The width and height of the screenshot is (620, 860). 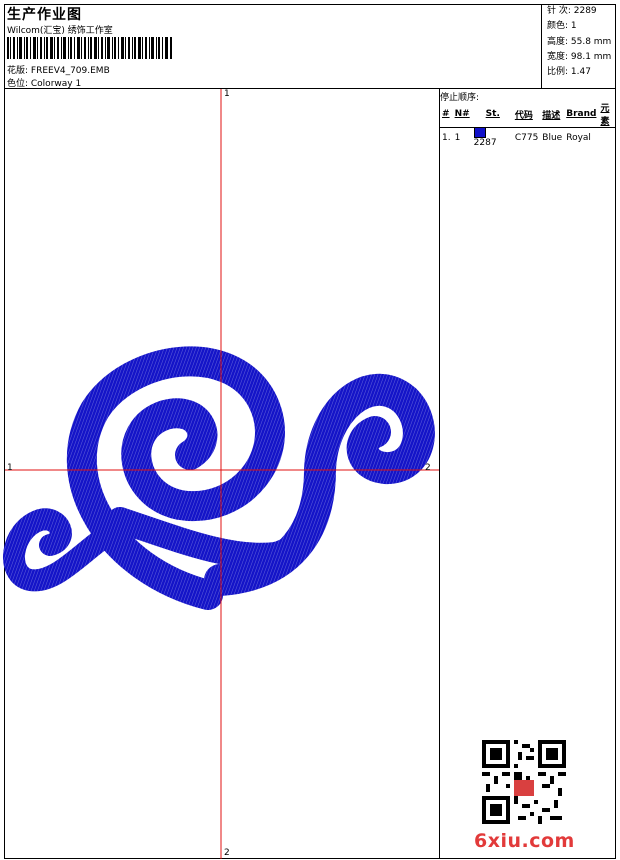 What do you see at coordinates (227, 853) in the screenshot?
I see `axis-label-bottom: 2` at bounding box center [227, 853].